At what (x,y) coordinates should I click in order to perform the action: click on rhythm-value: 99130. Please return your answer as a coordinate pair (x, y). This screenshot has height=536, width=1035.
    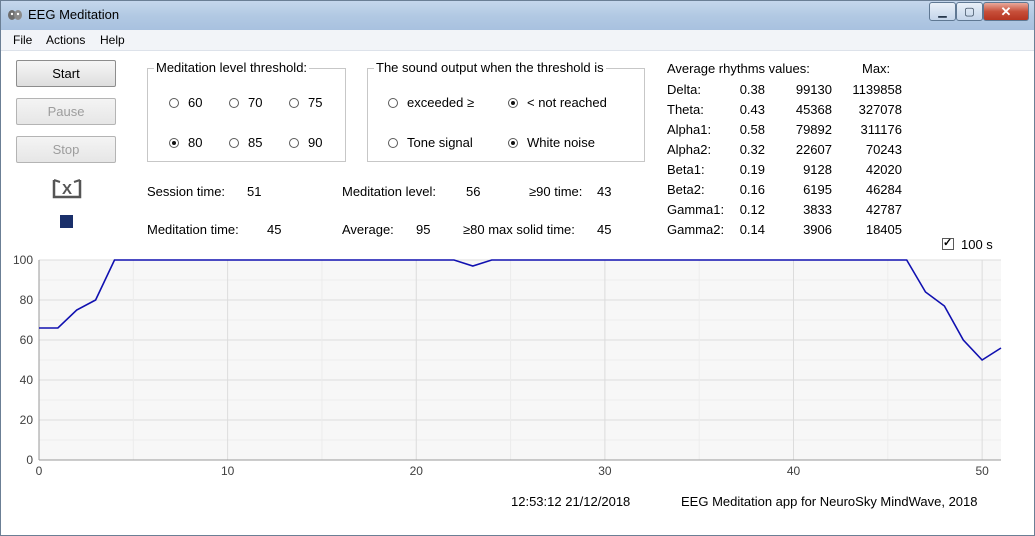
    Looking at the image, I should click on (813, 89).